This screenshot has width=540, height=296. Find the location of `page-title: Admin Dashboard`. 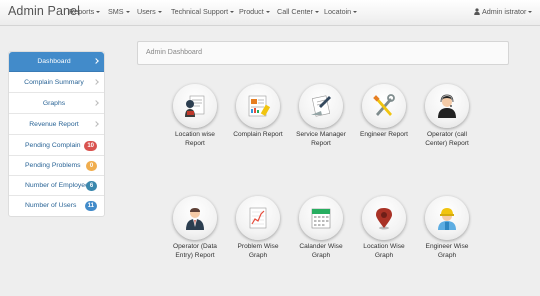

page-title: Admin Dashboard is located at coordinates (174, 52).